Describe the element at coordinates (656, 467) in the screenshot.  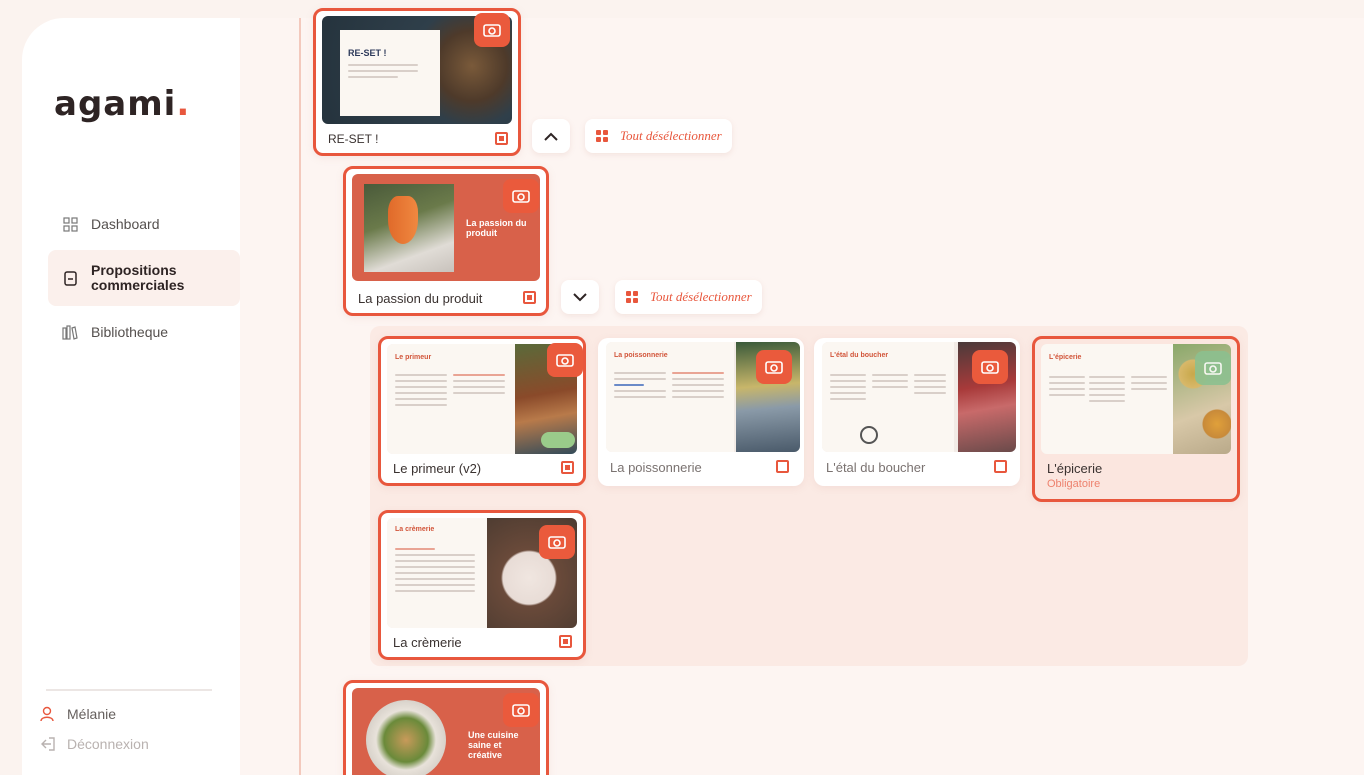
I see `card-title: La poissonnerie` at that location.